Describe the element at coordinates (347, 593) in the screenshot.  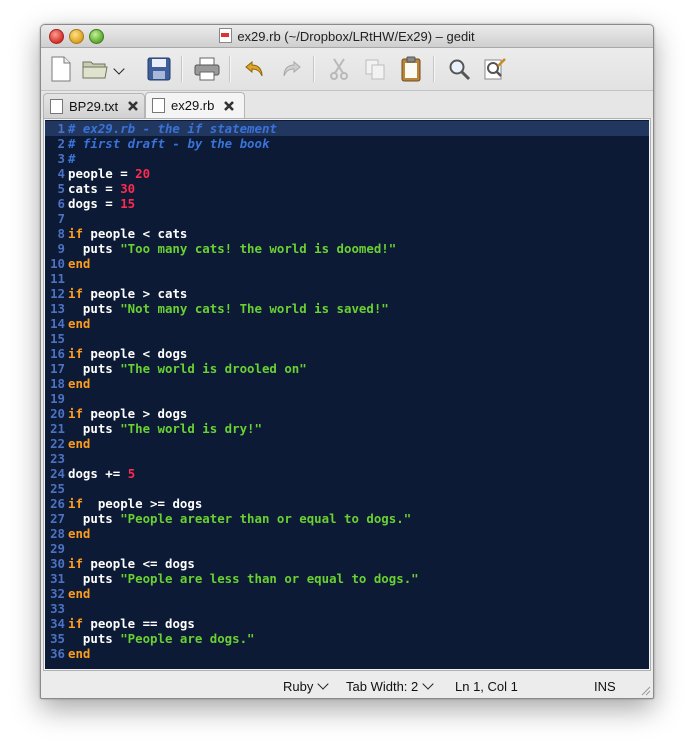
I see `code-line: 32 end` at that location.